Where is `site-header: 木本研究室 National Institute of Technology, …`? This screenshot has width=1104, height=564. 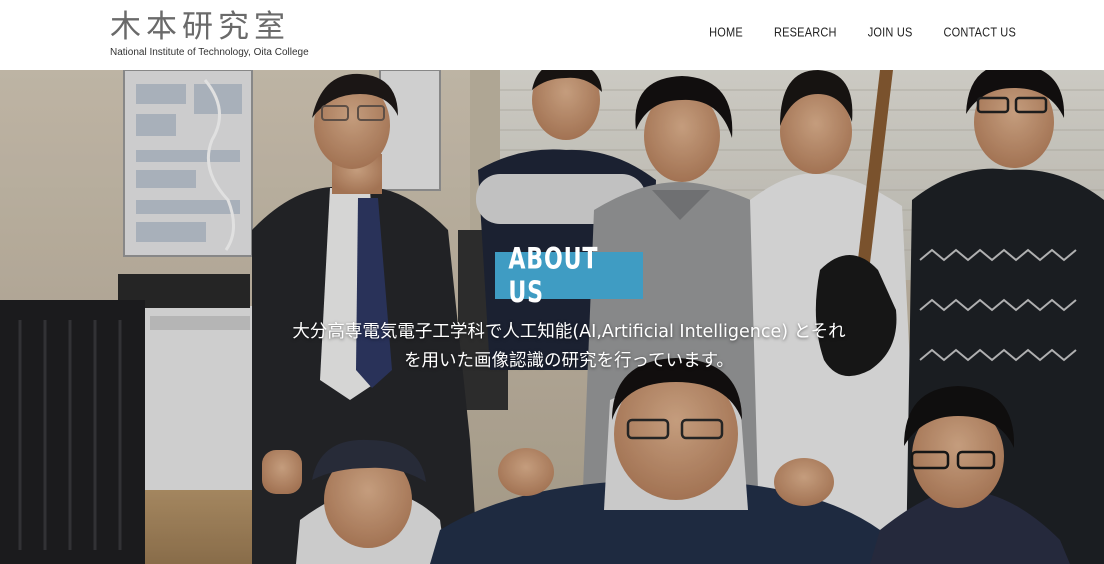
site-header: 木本研究室 National Institute of Technology, … is located at coordinates (552, 35).